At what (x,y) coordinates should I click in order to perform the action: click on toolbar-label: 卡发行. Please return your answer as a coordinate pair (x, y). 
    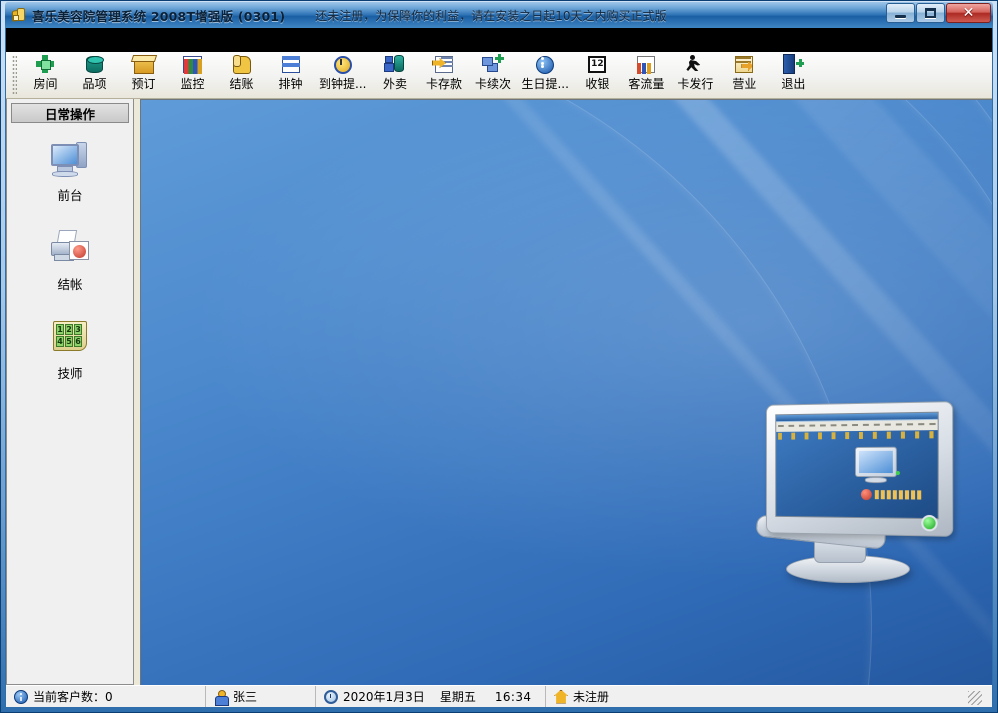
    Looking at the image, I should click on (695, 84).